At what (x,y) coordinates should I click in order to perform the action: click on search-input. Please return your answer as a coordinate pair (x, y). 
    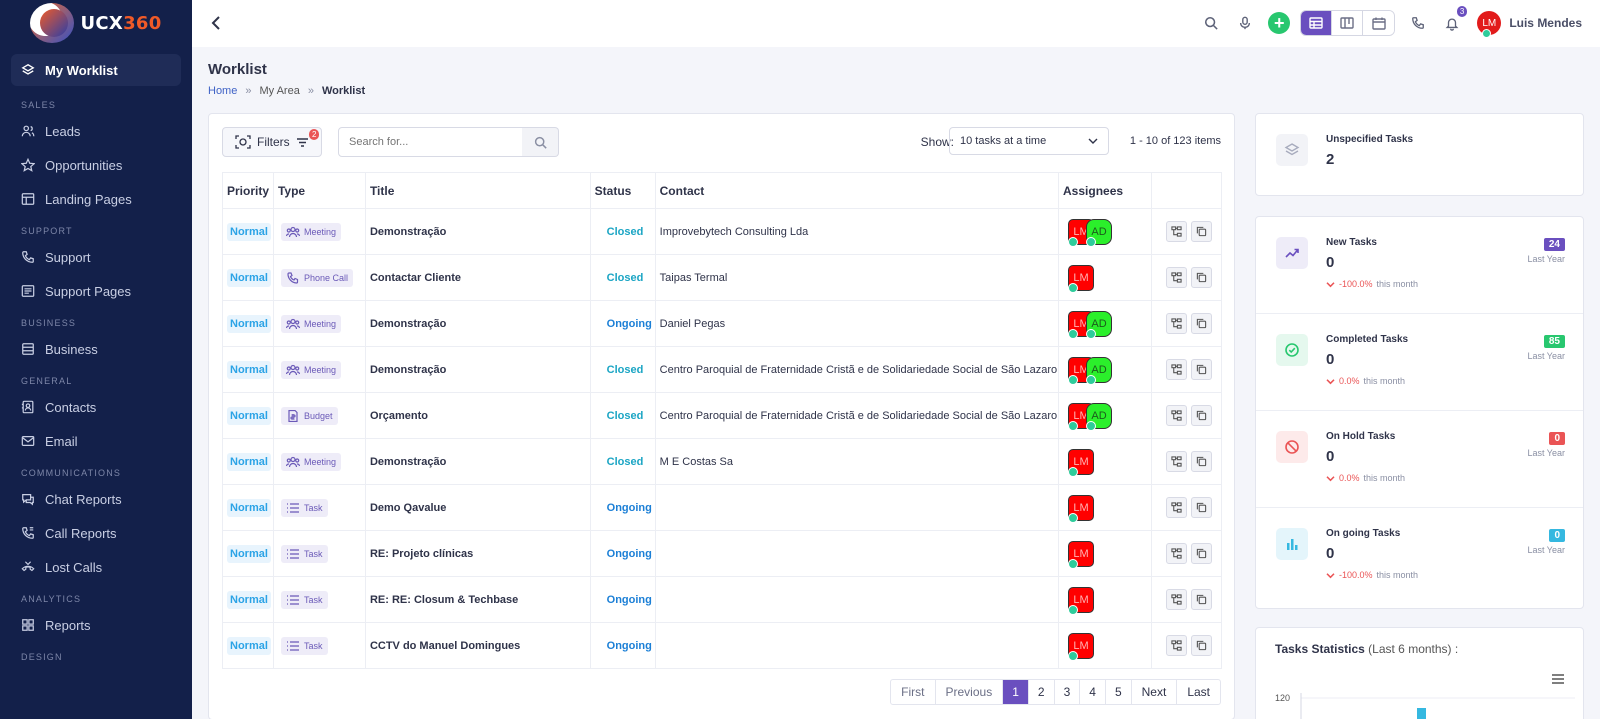
    Looking at the image, I should click on (430, 142).